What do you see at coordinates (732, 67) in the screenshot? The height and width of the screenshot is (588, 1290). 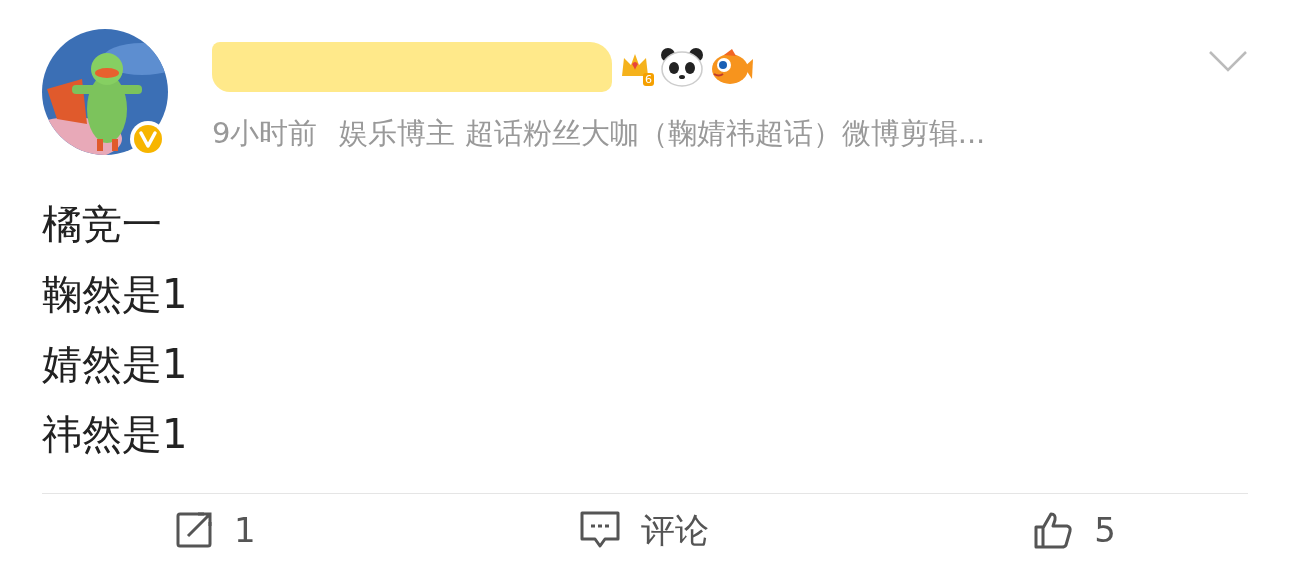 I see `fish-icon` at bounding box center [732, 67].